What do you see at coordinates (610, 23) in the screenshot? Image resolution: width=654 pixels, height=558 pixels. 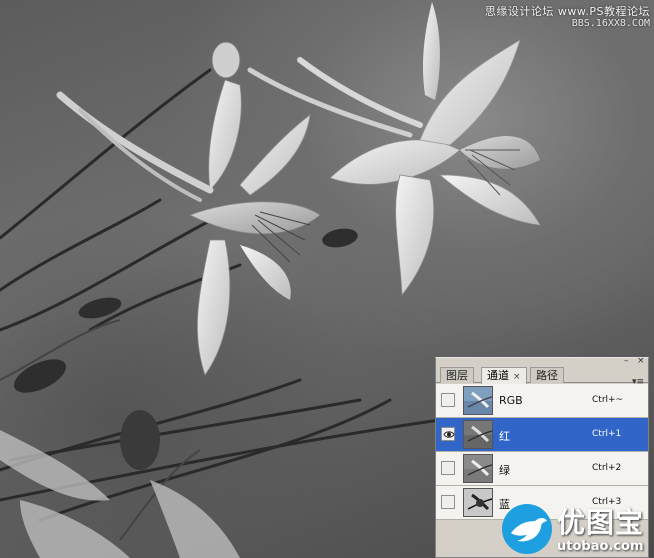 I see `watermark-line2: BBS.16XX8.COM` at bounding box center [610, 23].